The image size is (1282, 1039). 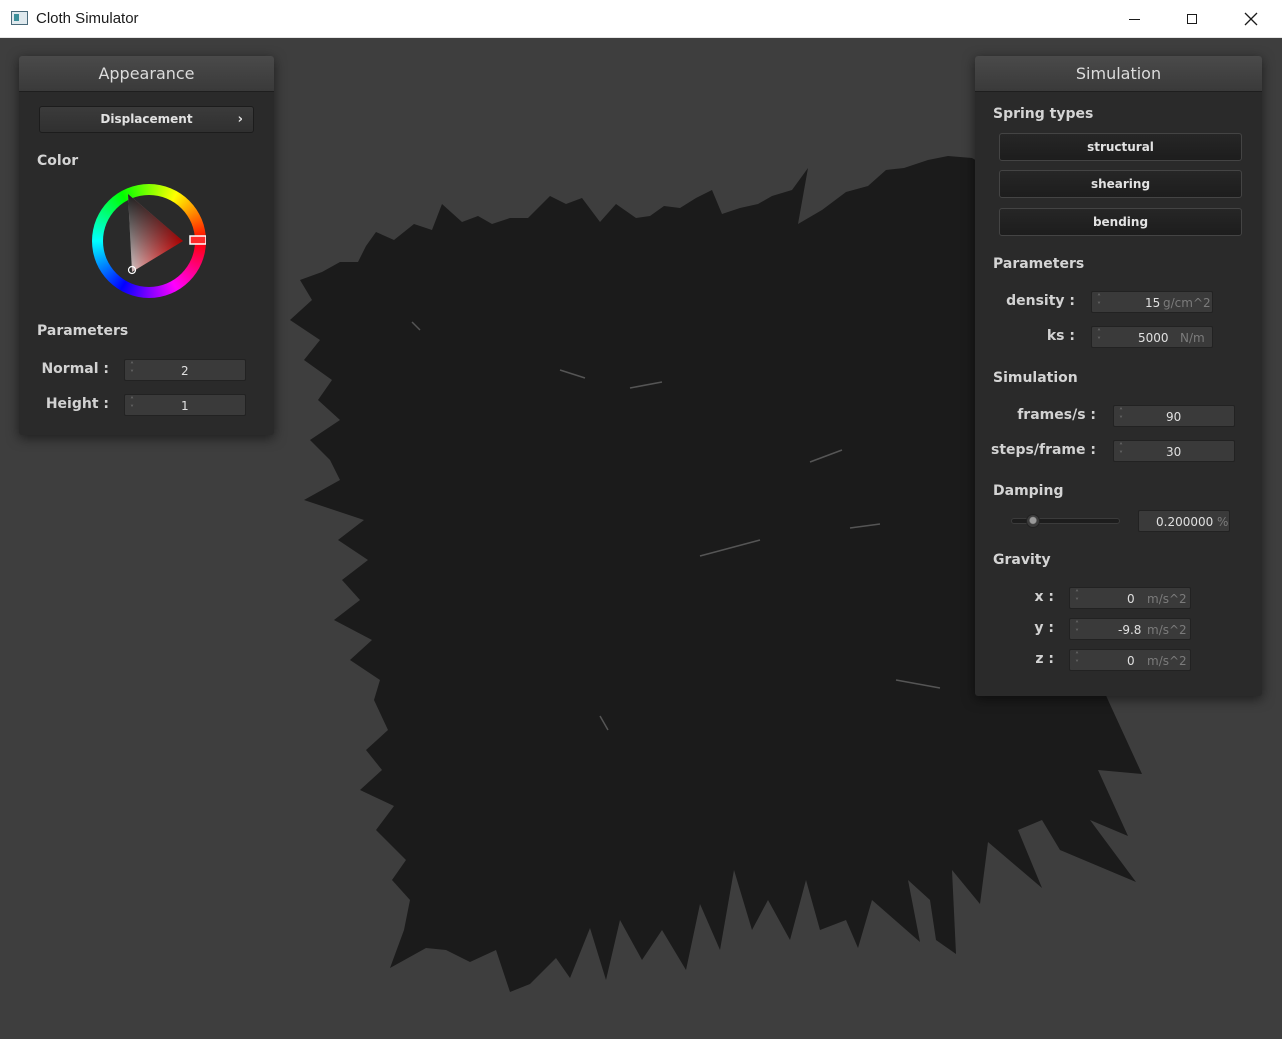 I want to click on shearing-toggle-button: shearing, so click(x=1120, y=184).